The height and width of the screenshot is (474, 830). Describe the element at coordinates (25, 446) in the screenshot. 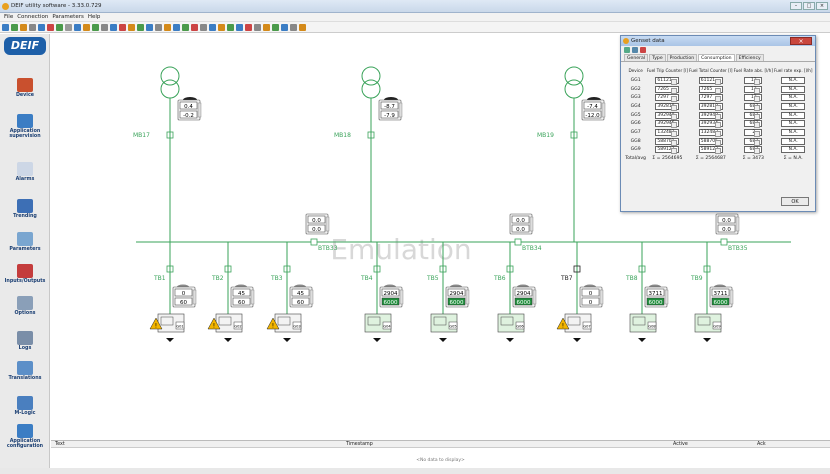

I see `sidebar-item-label: configuration` at that location.